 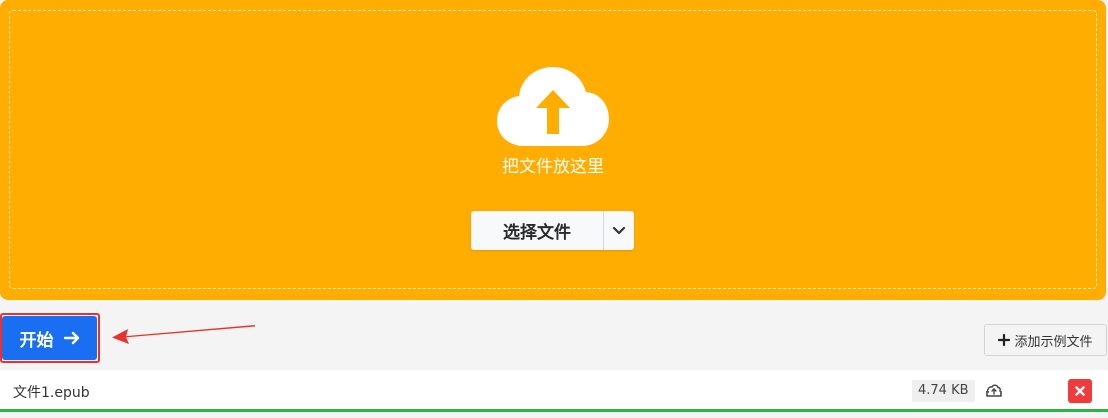 I want to click on select-source-dropdown-button, so click(x=619, y=230).